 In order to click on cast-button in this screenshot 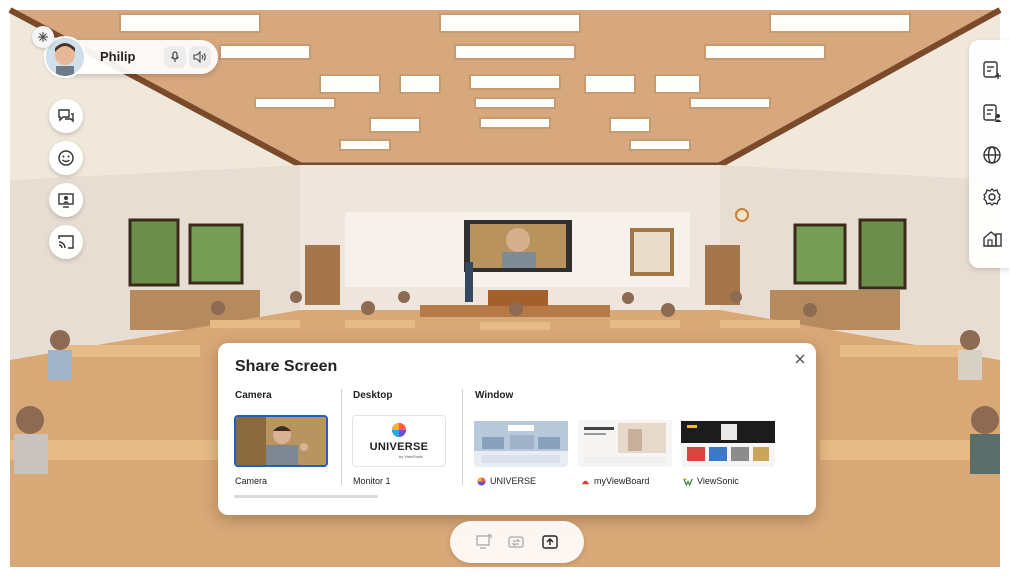, I will do `click(66, 242)`.